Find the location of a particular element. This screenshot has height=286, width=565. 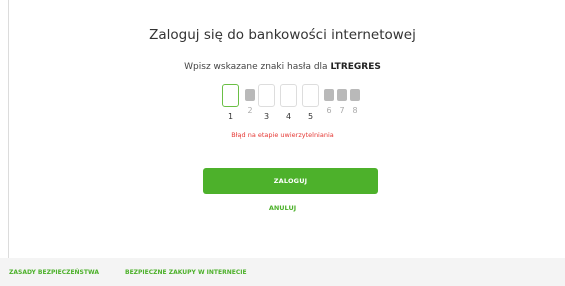

password-char-6-blocked is located at coordinates (329, 95).